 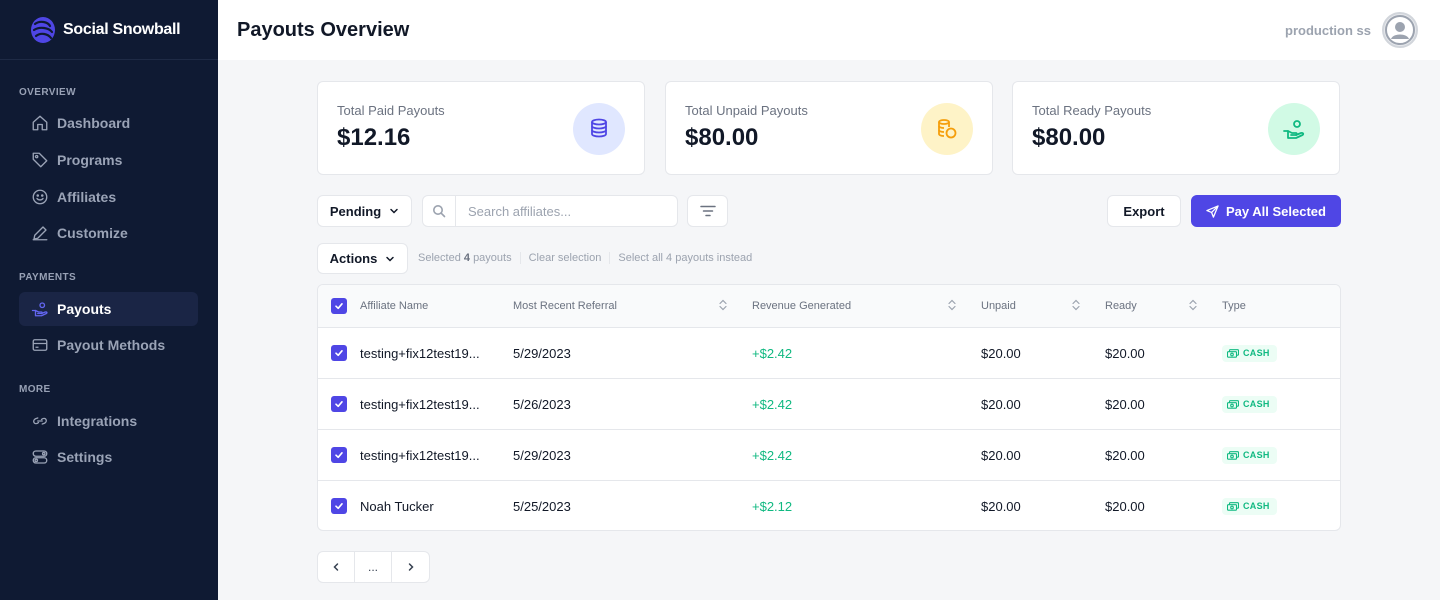 I want to click on pay-all-selected-label: Pay All Selected, so click(x=1276, y=211).